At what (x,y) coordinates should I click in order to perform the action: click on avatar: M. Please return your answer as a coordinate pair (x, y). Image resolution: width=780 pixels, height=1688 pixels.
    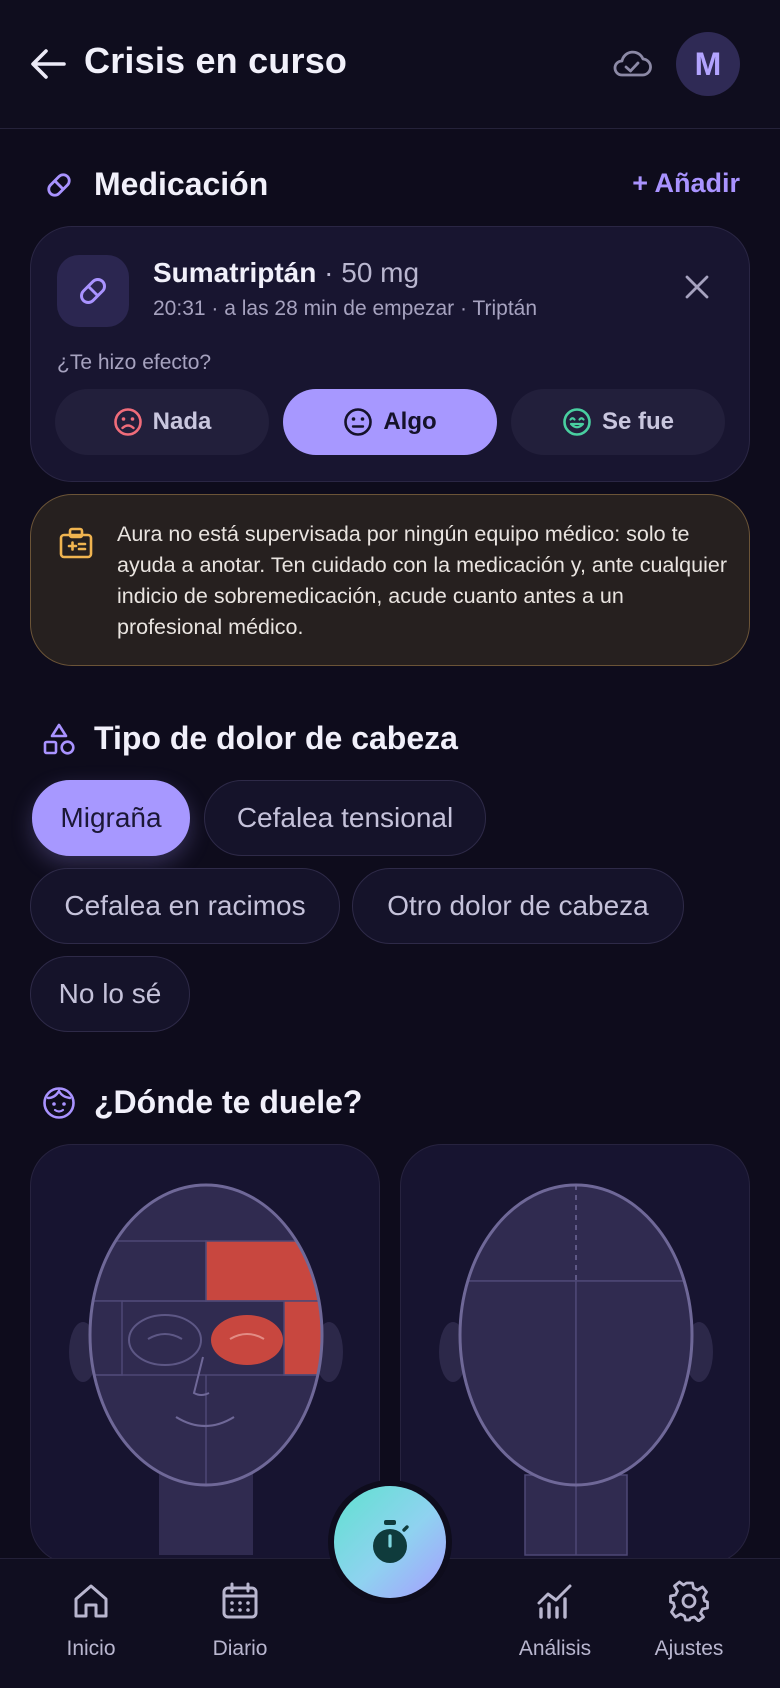
    Looking at the image, I should click on (708, 64).